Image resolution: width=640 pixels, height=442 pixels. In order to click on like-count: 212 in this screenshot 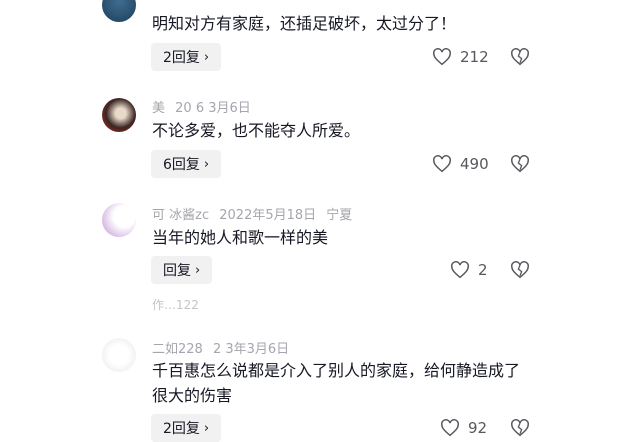, I will do `click(474, 57)`.